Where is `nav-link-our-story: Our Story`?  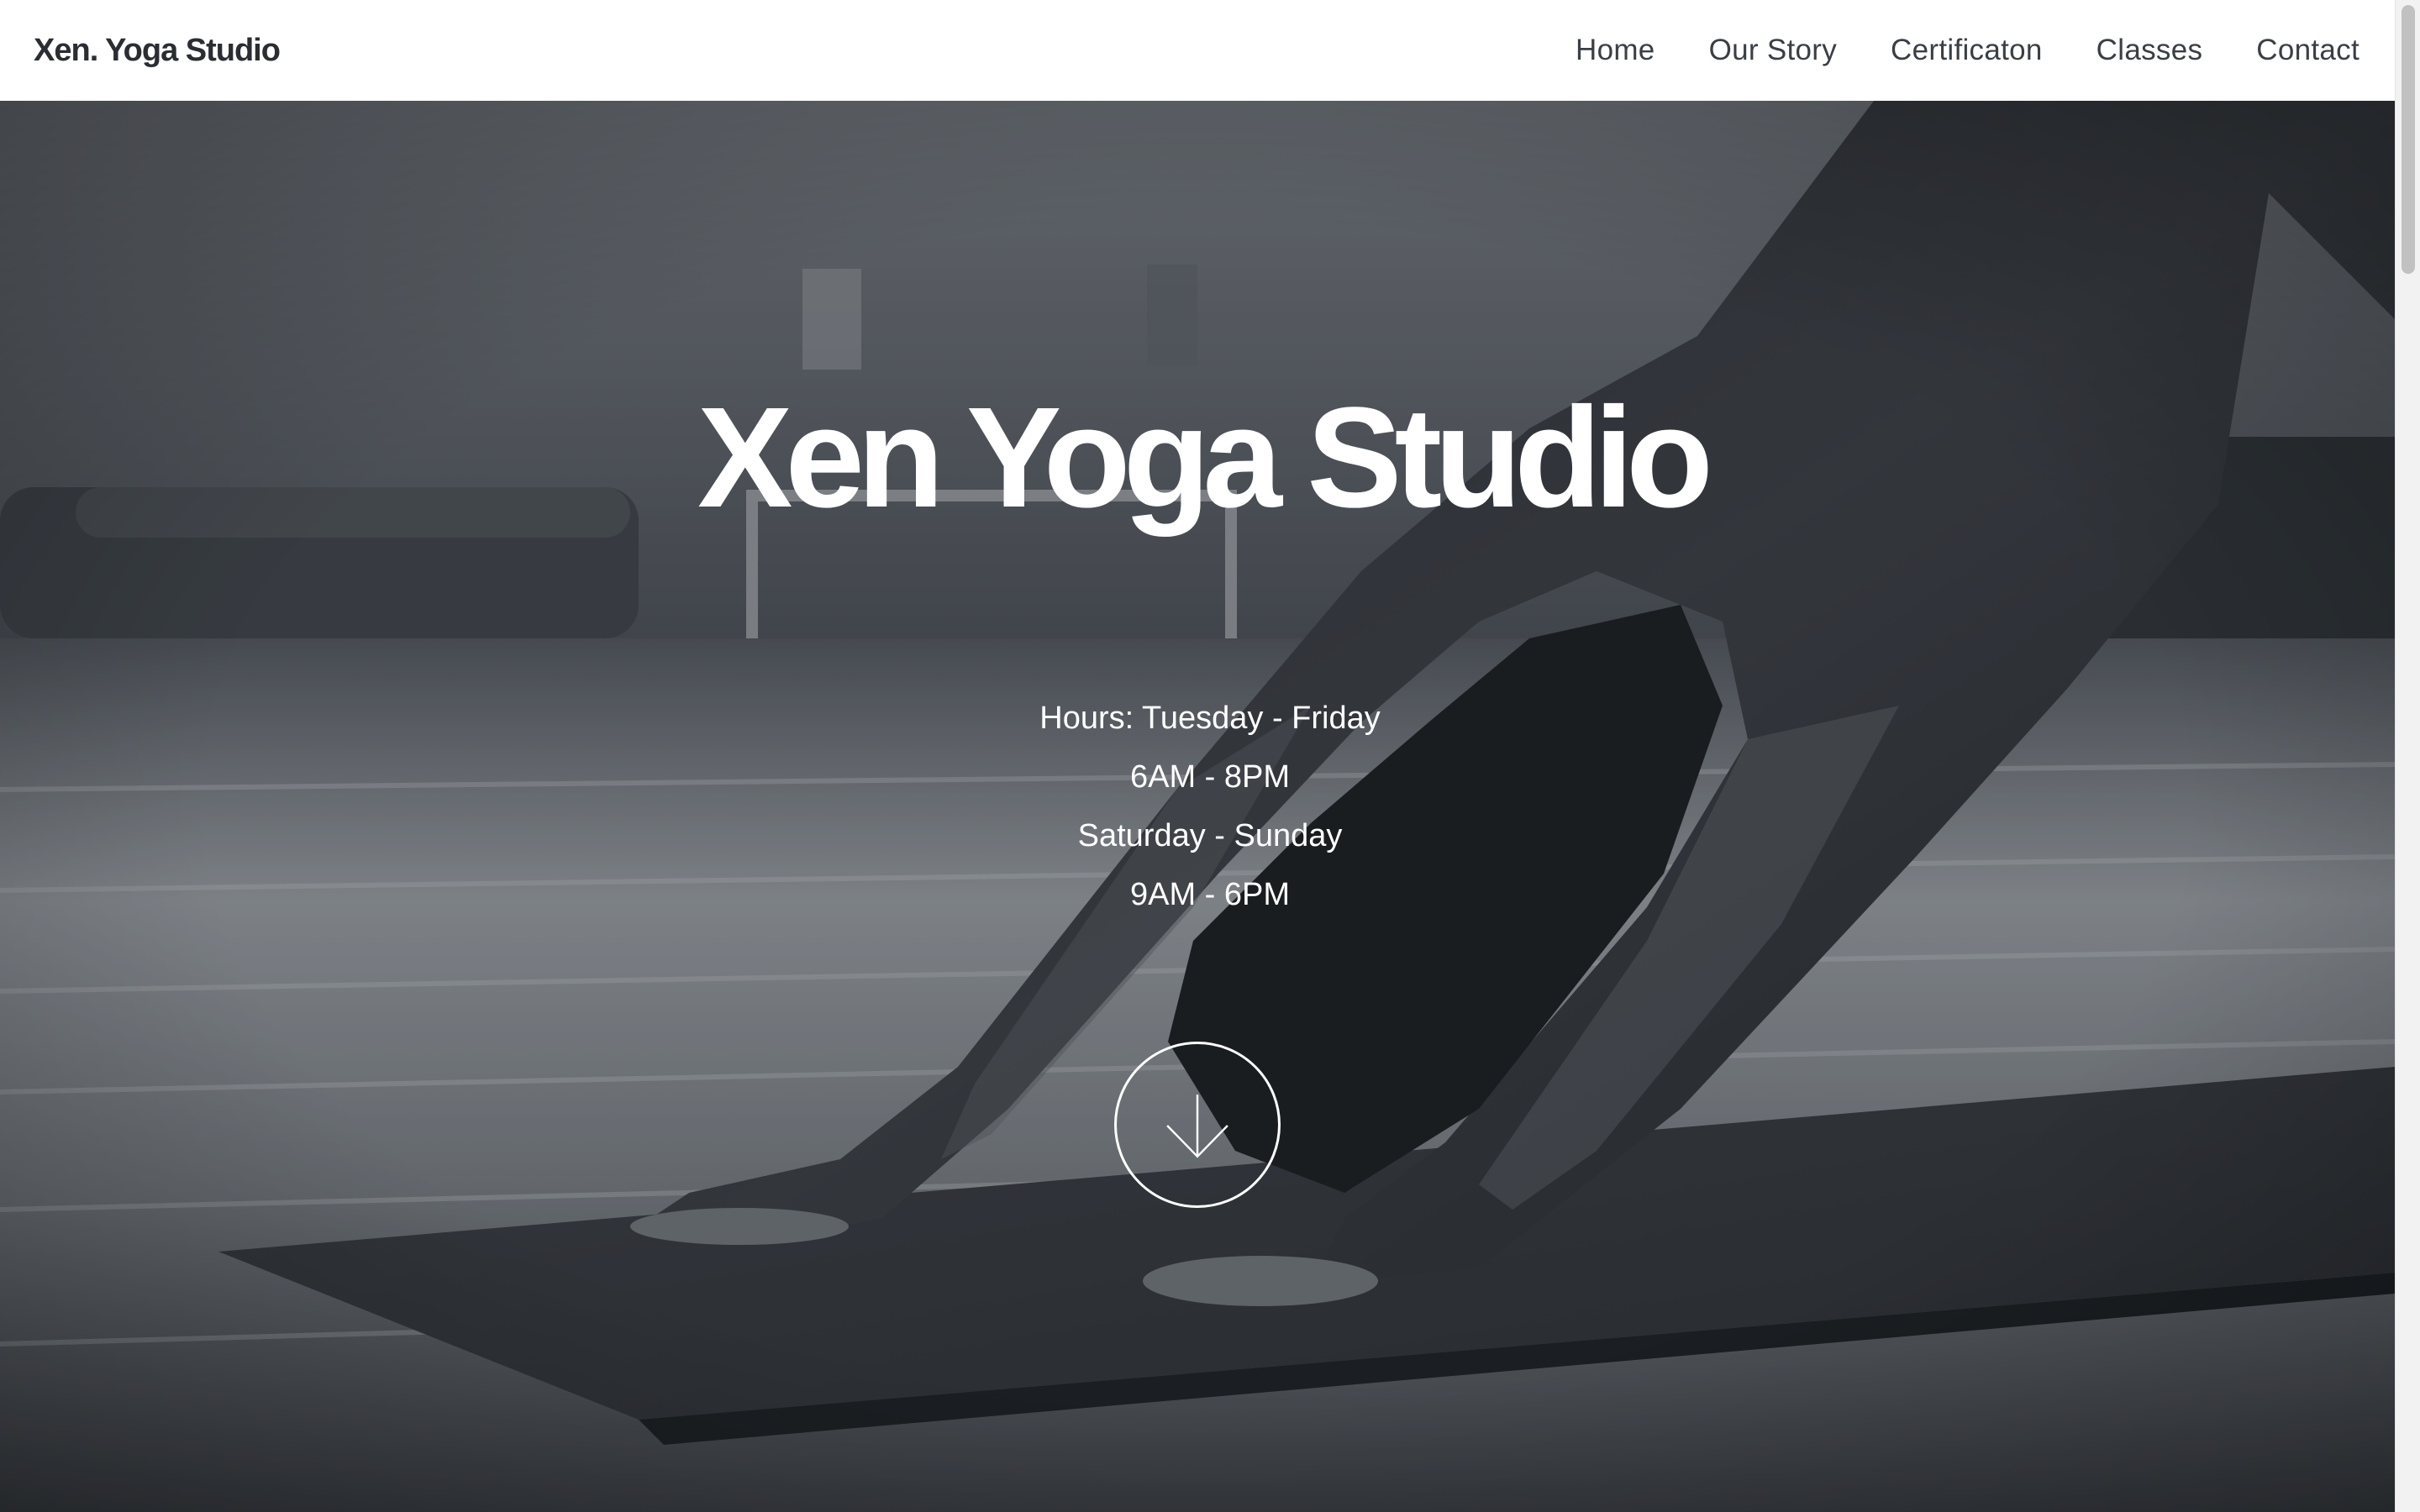
nav-link-our-story: Our Story is located at coordinates (1773, 50).